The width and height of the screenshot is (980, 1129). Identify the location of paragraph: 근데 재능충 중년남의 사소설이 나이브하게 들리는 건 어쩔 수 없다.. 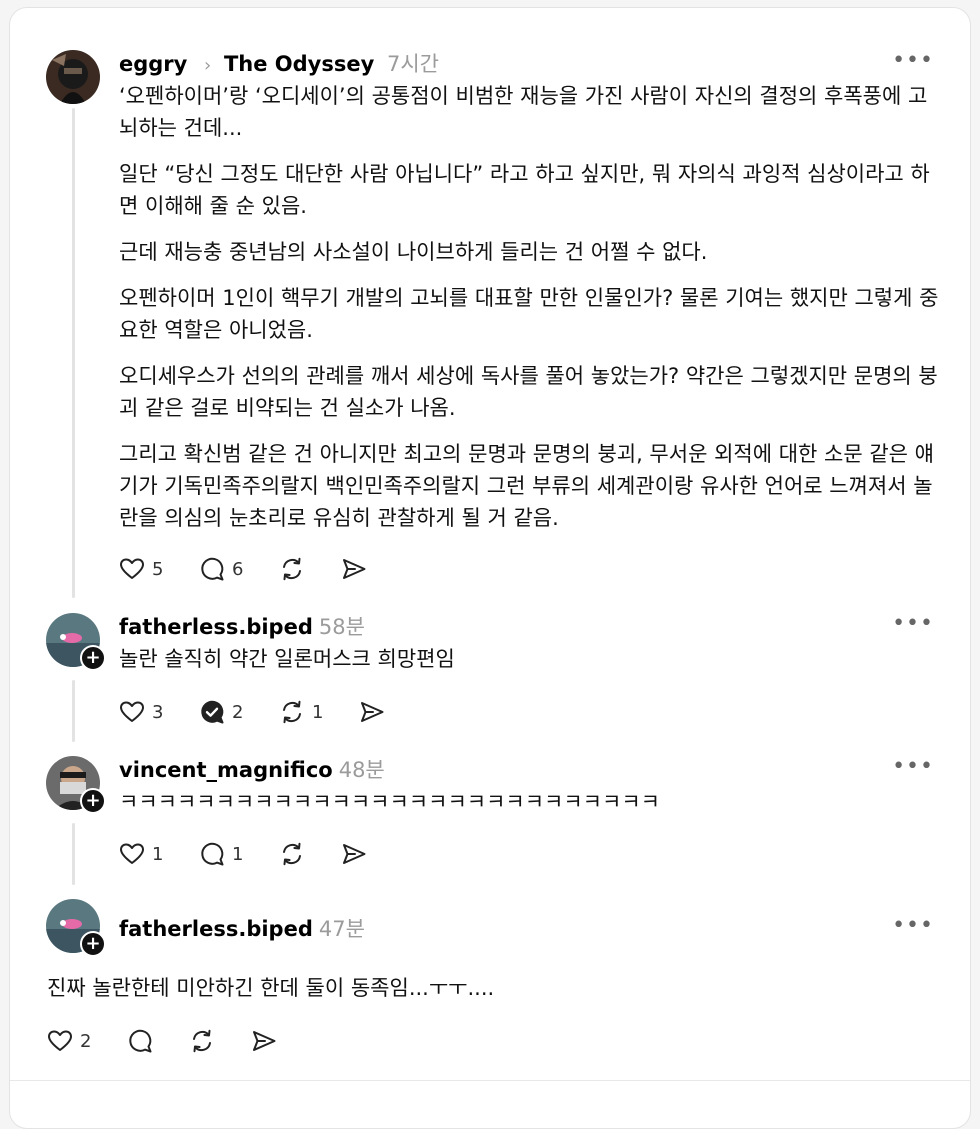
(413, 252).